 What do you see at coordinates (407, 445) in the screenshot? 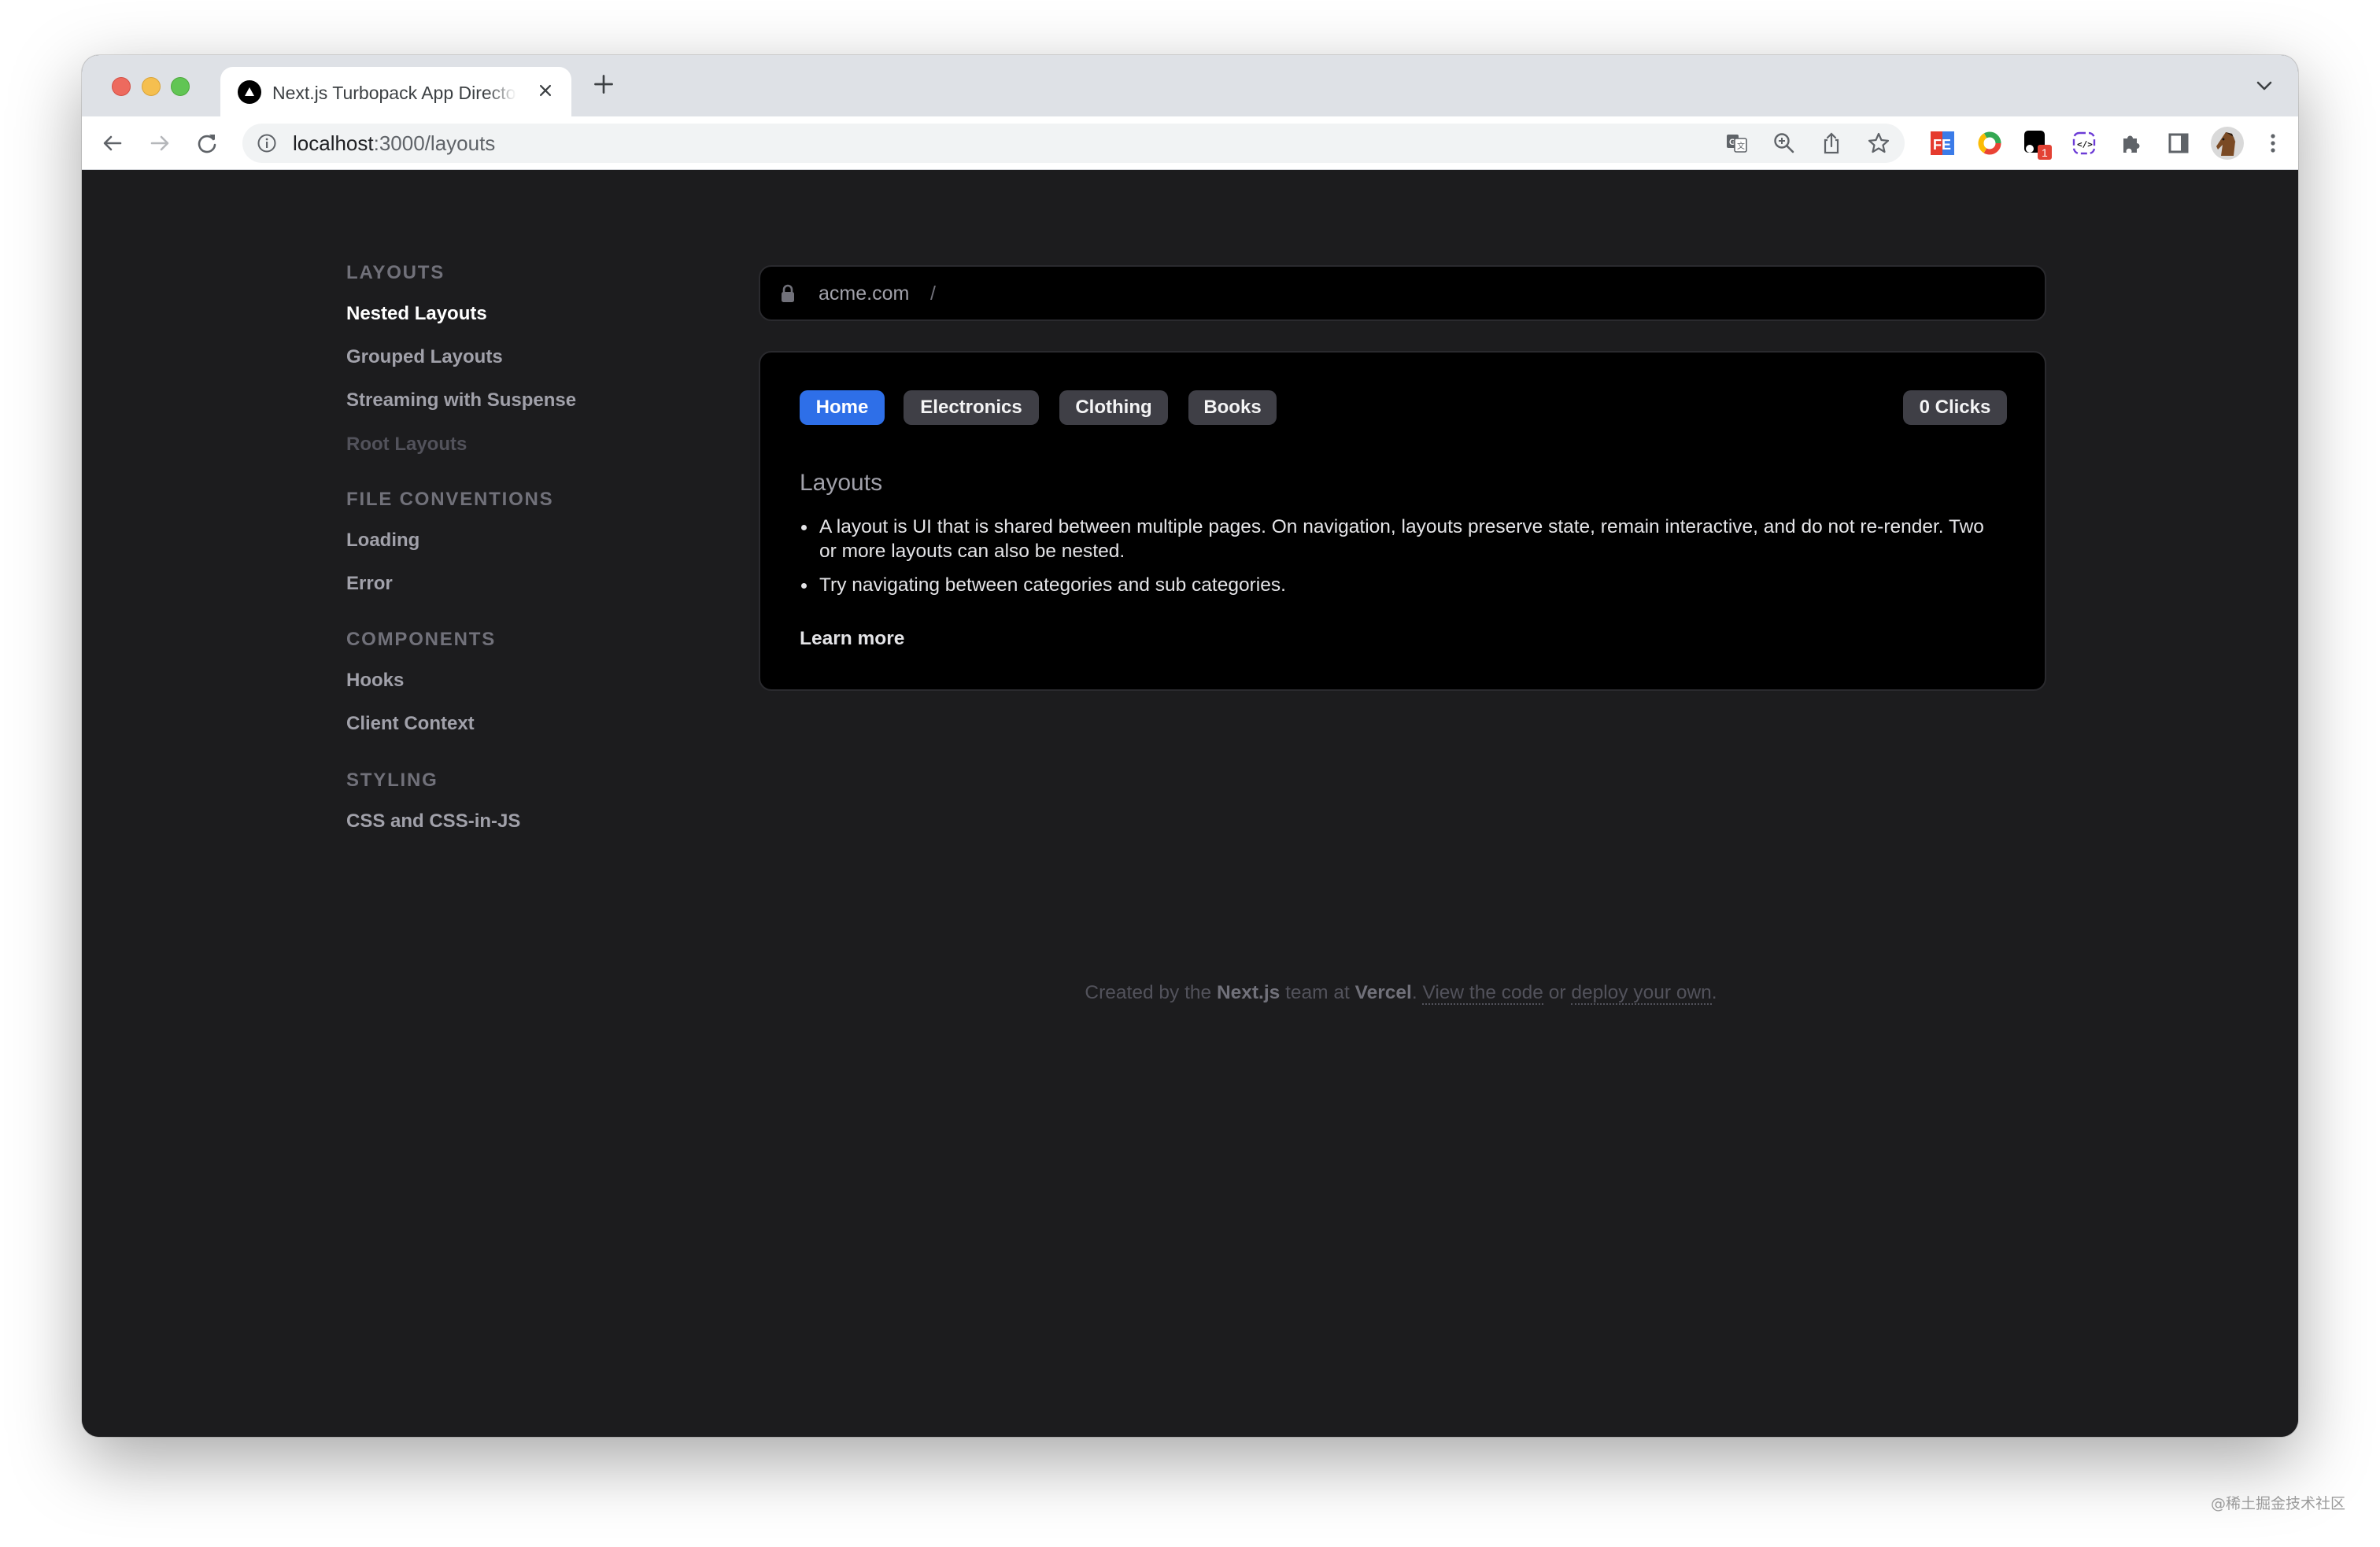
I see `sidebar-item-root-layouts: Root Layouts` at bounding box center [407, 445].